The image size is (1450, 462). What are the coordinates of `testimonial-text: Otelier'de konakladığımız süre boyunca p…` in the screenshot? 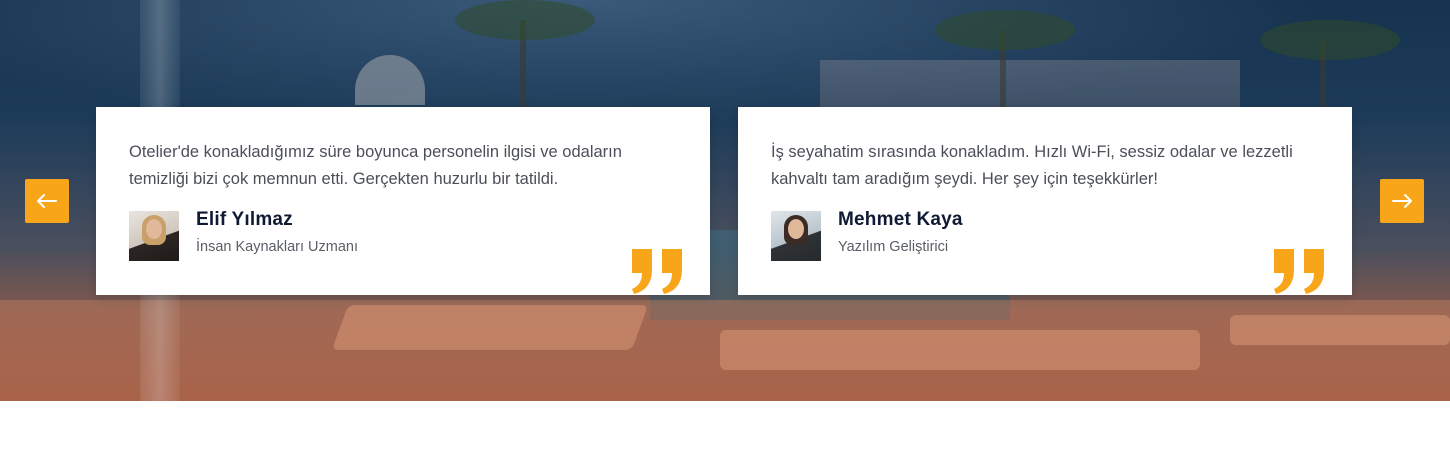 It's located at (375, 165).